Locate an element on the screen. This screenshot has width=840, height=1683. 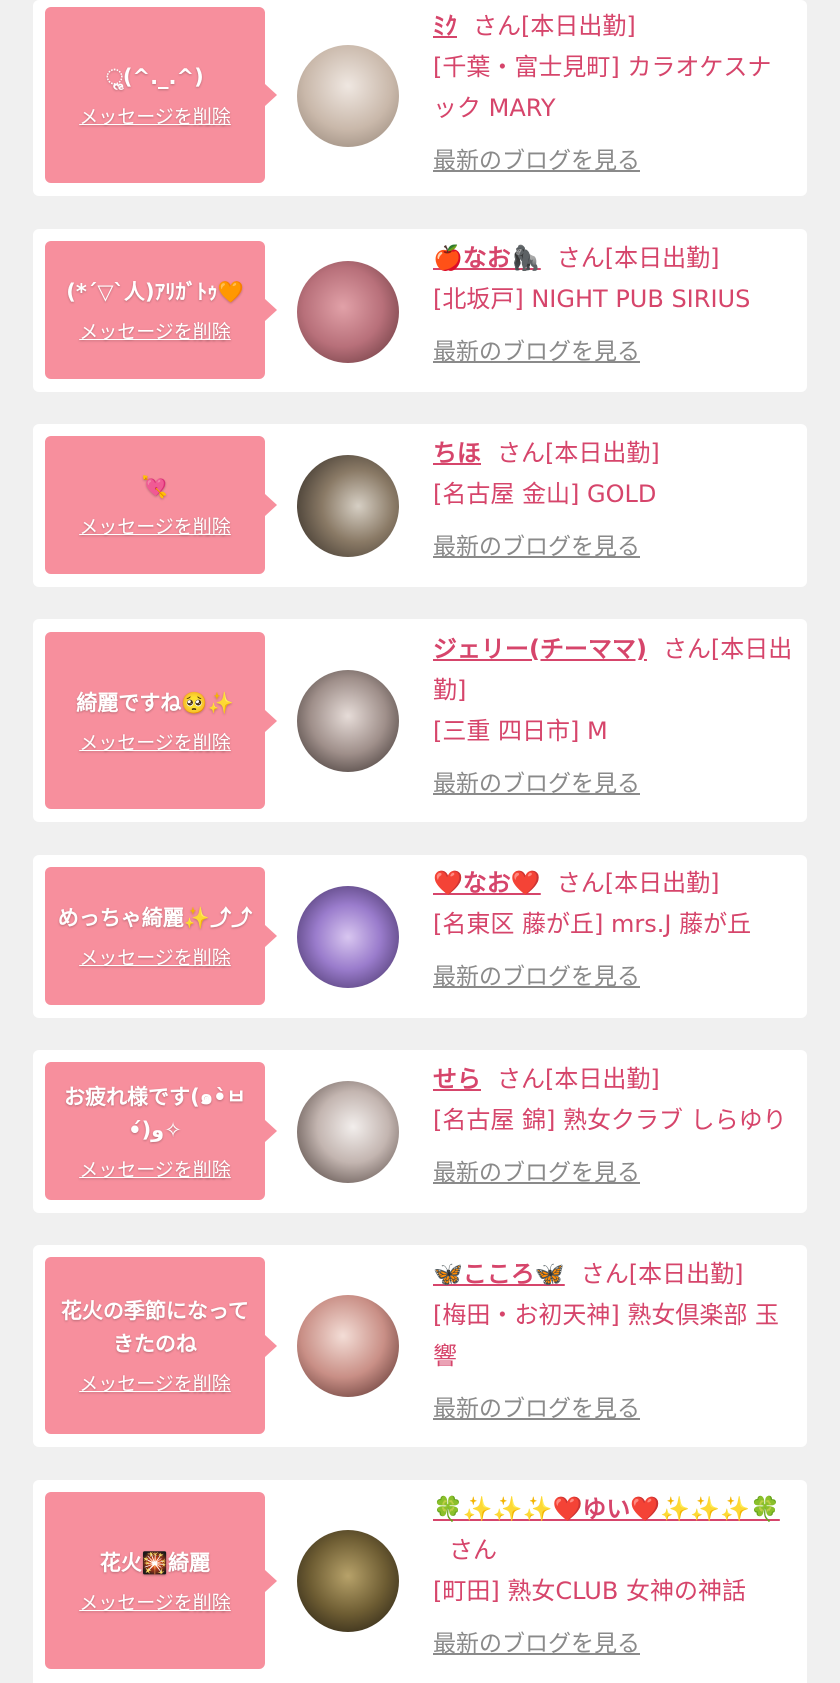
message-text: 綺麗ですね🥺✨ is located at coordinates (155, 702).